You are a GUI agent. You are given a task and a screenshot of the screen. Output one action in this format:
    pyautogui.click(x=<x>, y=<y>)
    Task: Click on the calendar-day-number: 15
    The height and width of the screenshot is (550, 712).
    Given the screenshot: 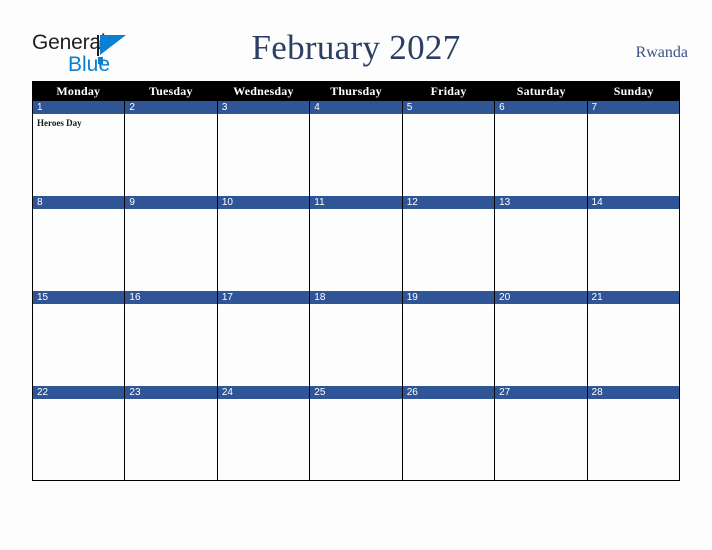 What is the action you would take?
    pyautogui.click(x=43, y=297)
    